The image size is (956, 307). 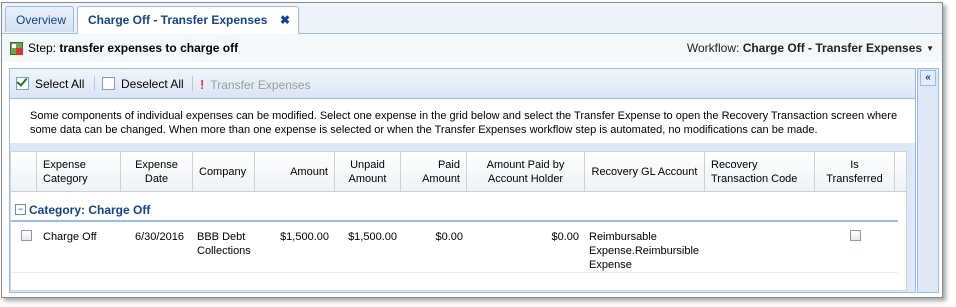 I want to click on tab-charge-off-transfer-expenses: Charge Off - Transfer Expenses ✖, so click(x=188, y=20).